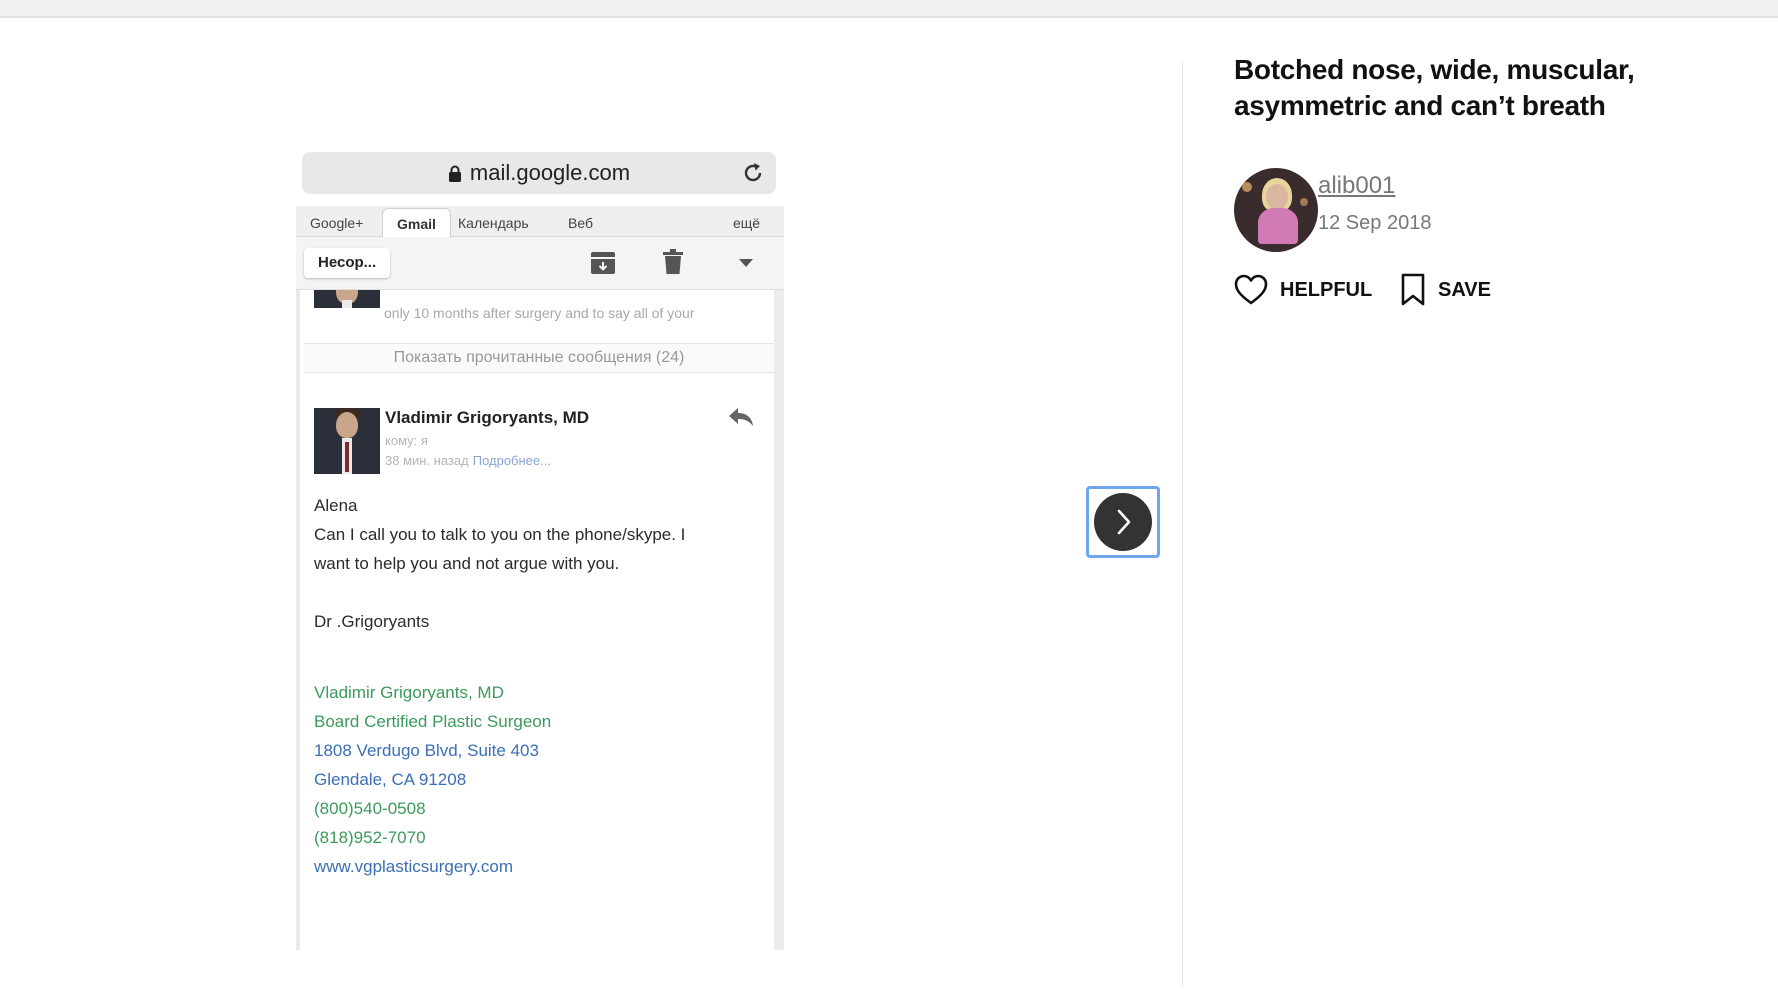 The image size is (1778, 1000). Describe the element at coordinates (603, 263) in the screenshot. I see `archive-icon` at that location.